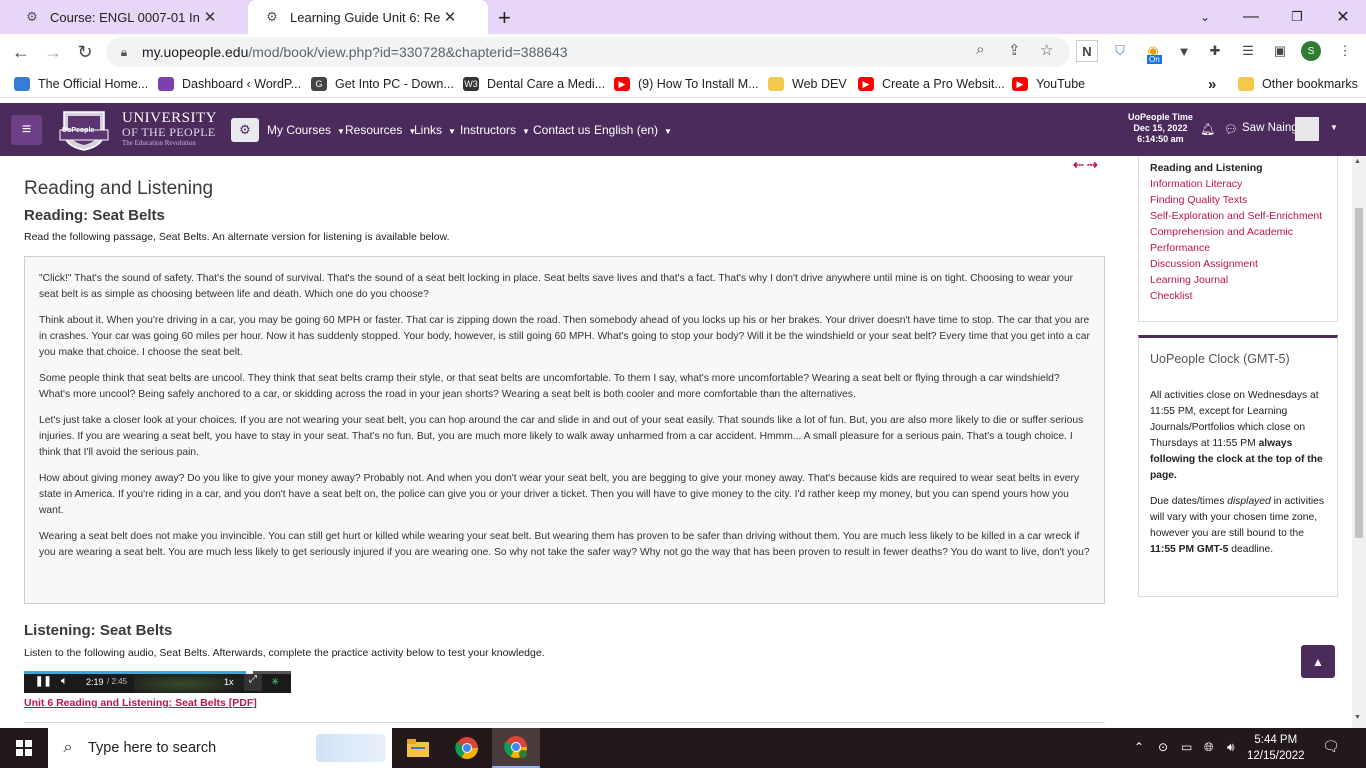 The height and width of the screenshot is (768, 1366). What do you see at coordinates (1359, 373) in the screenshot?
I see `scroll-thumb` at bounding box center [1359, 373].